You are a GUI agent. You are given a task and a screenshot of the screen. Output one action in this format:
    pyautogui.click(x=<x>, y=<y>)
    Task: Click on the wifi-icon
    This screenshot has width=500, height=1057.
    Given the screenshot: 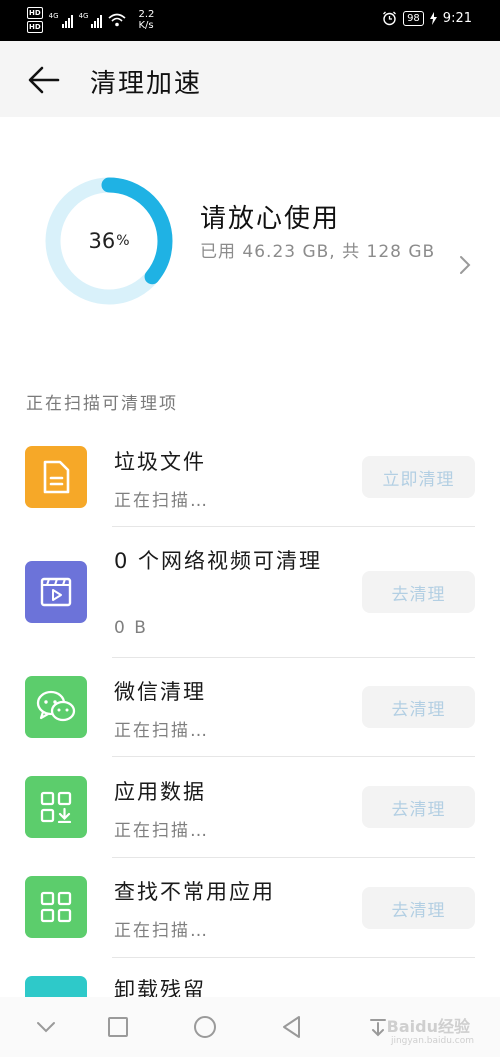 What is the action you would take?
    pyautogui.click(x=117, y=20)
    